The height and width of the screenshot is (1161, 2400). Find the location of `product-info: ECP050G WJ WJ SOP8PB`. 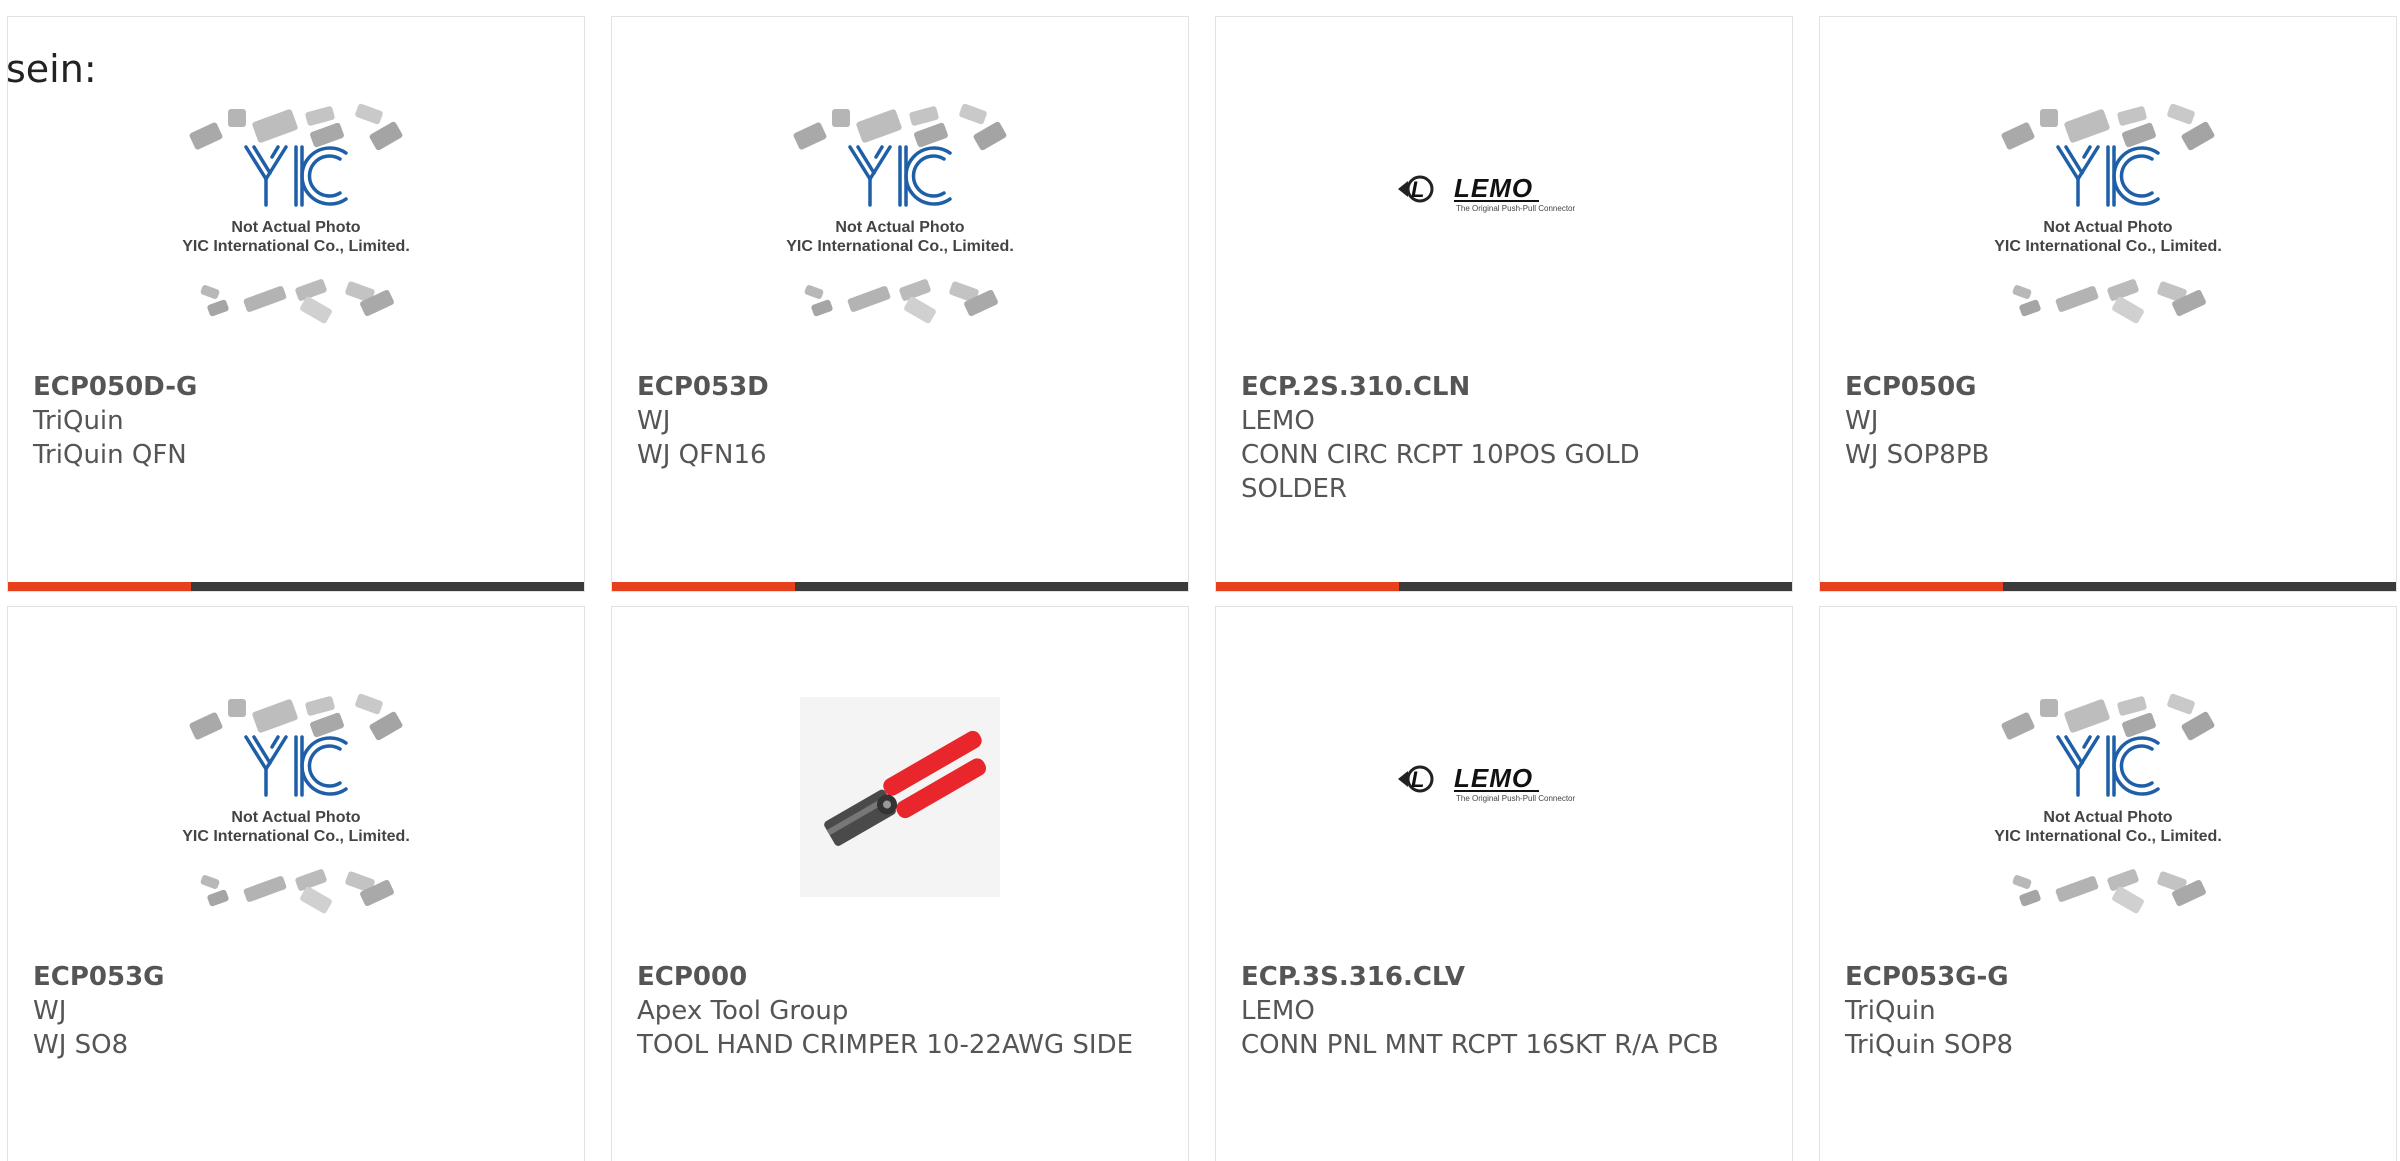

product-info: ECP050G WJ WJ SOP8PB is located at coordinates (2100, 421).